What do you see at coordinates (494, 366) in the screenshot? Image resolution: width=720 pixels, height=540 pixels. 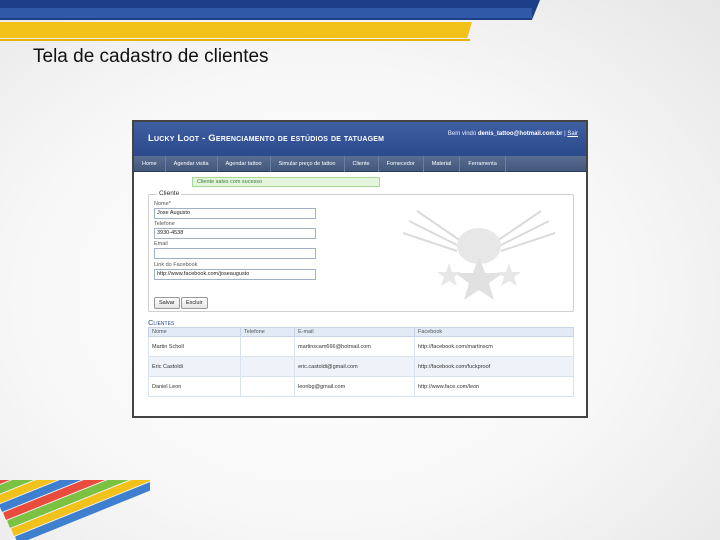 I see `cell-facebook: http://facebook.com/fuckproof` at bounding box center [494, 366].